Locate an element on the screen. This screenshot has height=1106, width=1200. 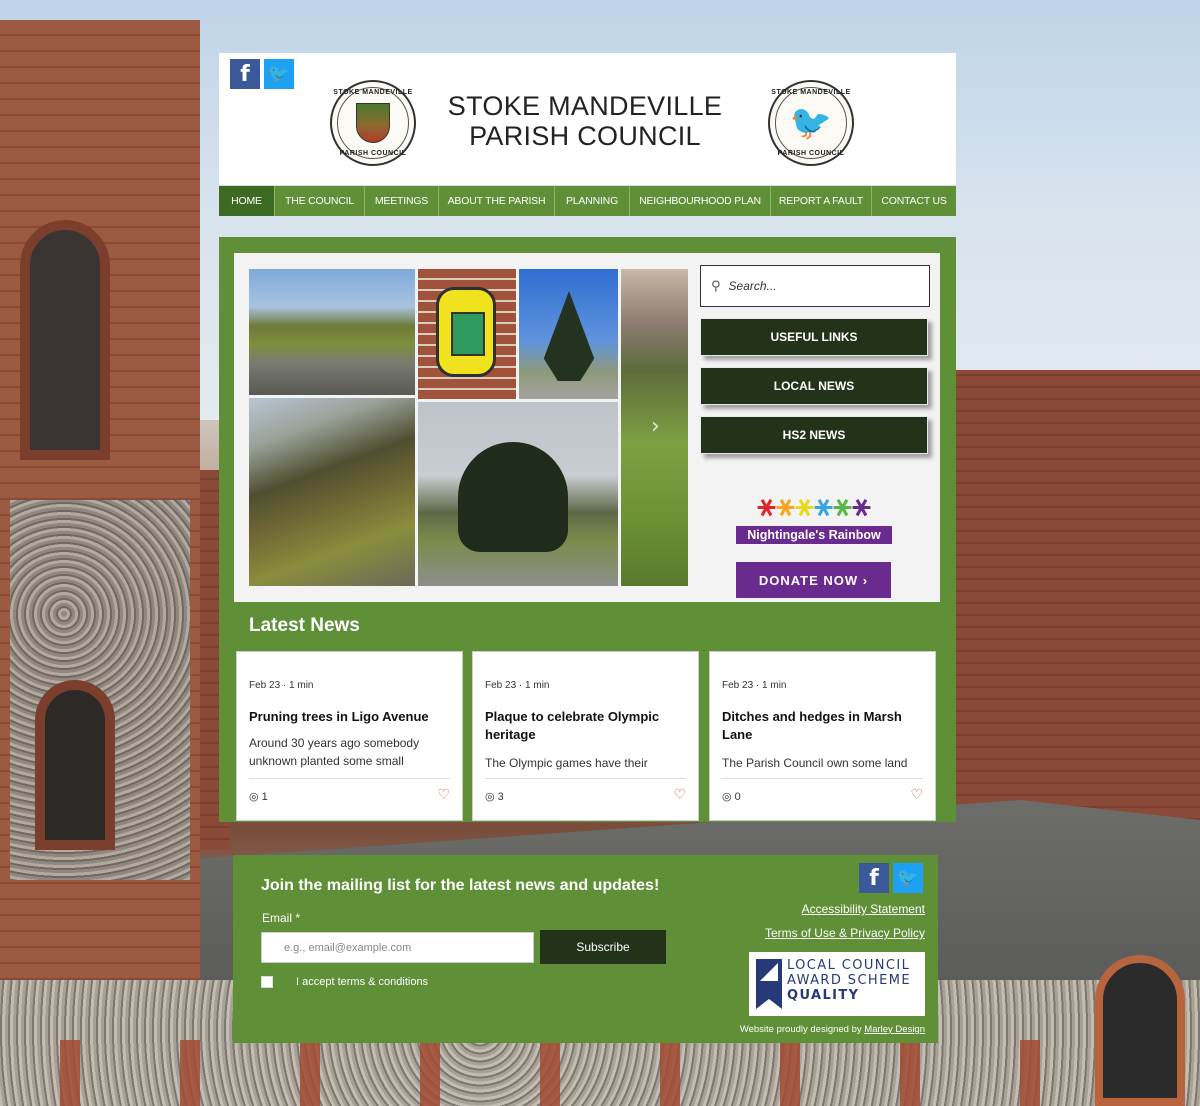
site-title: STOKE MANDEVILLE PARISH COUNCIL is located at coordinates (585, 121).